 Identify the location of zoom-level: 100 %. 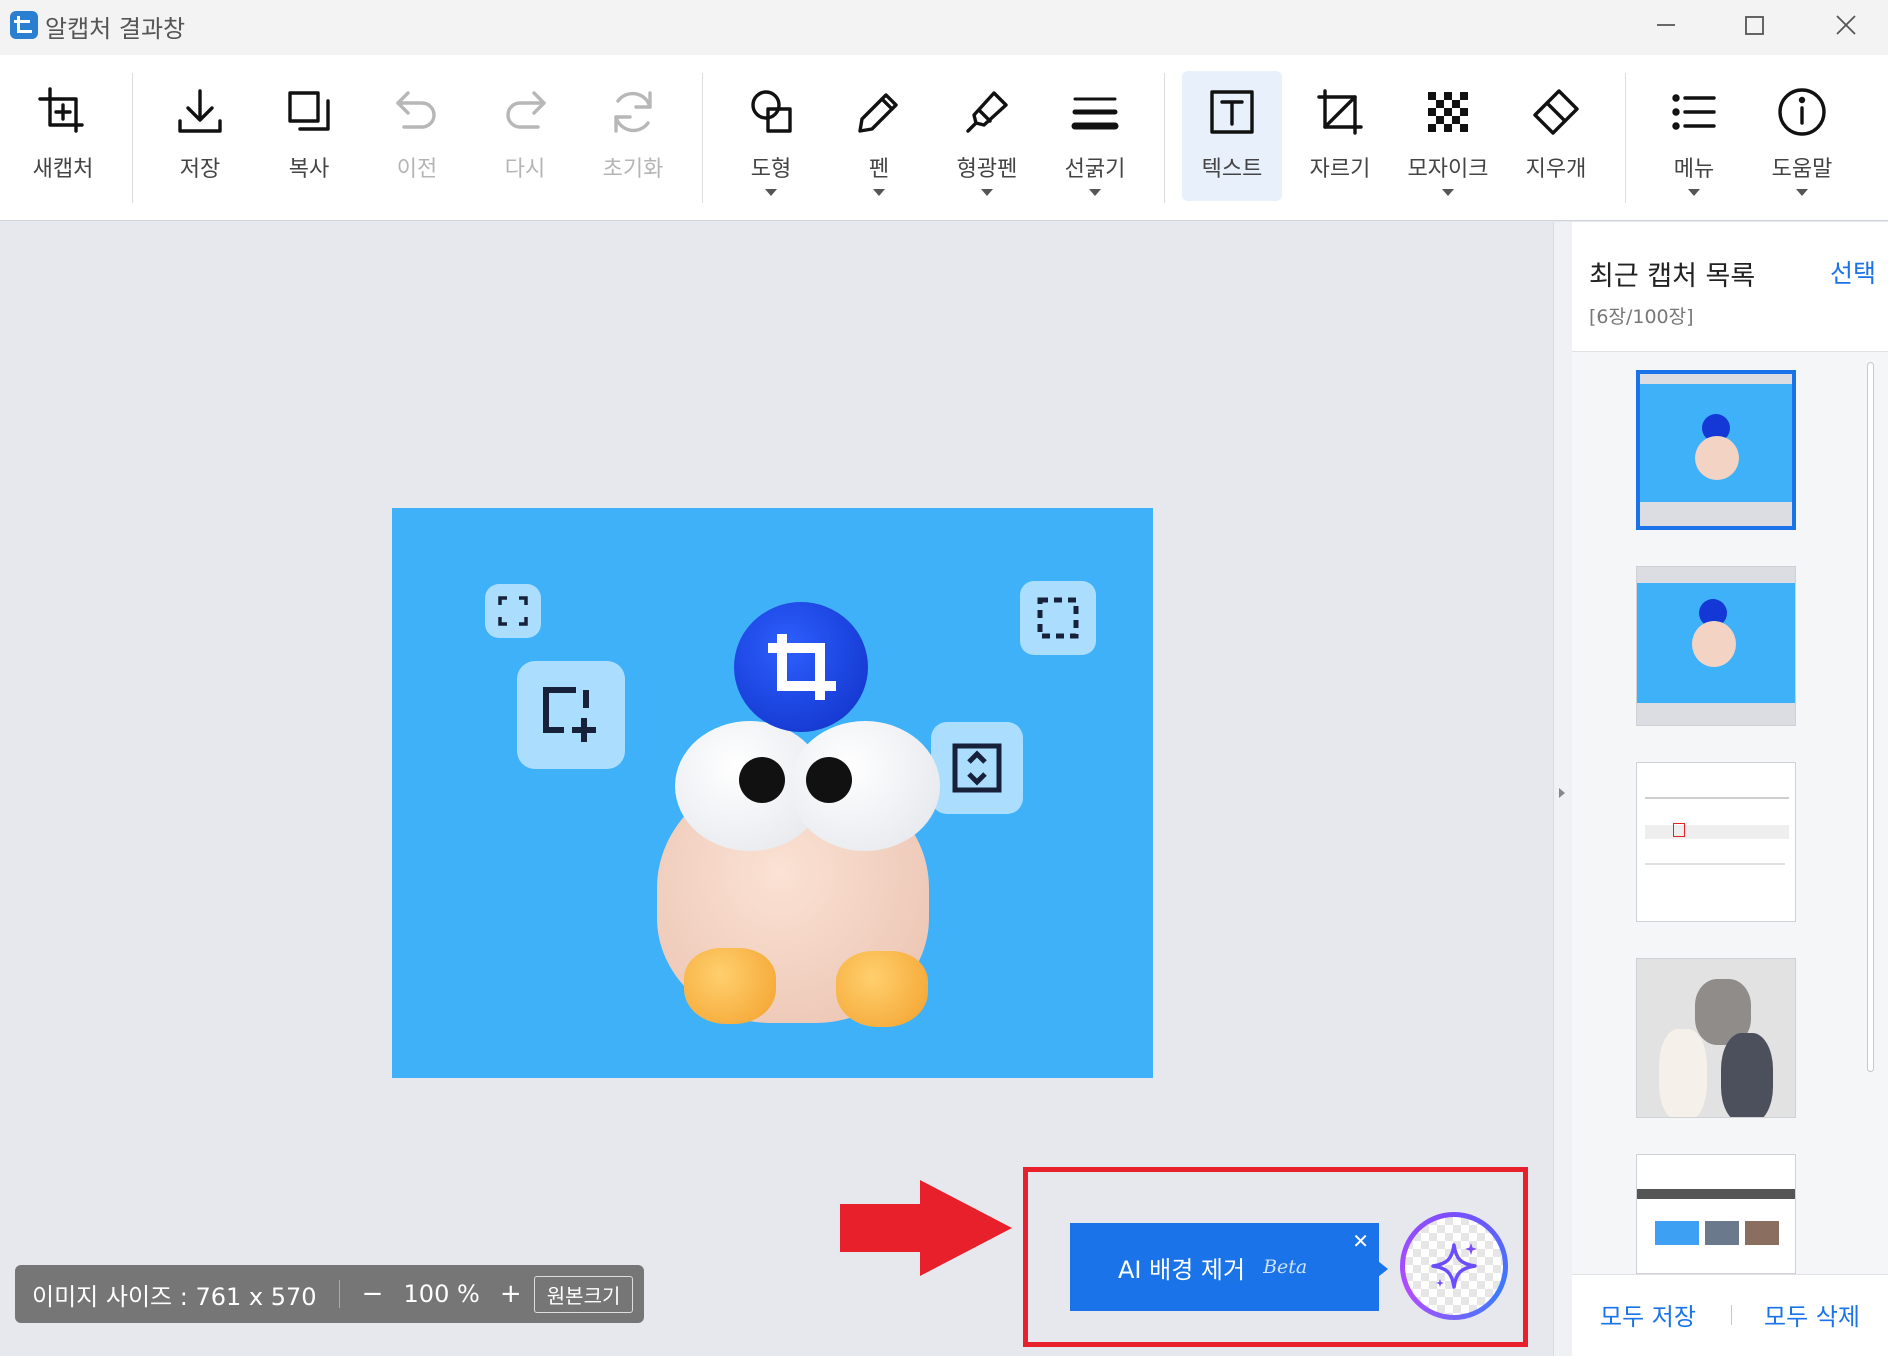
(441, 1294).